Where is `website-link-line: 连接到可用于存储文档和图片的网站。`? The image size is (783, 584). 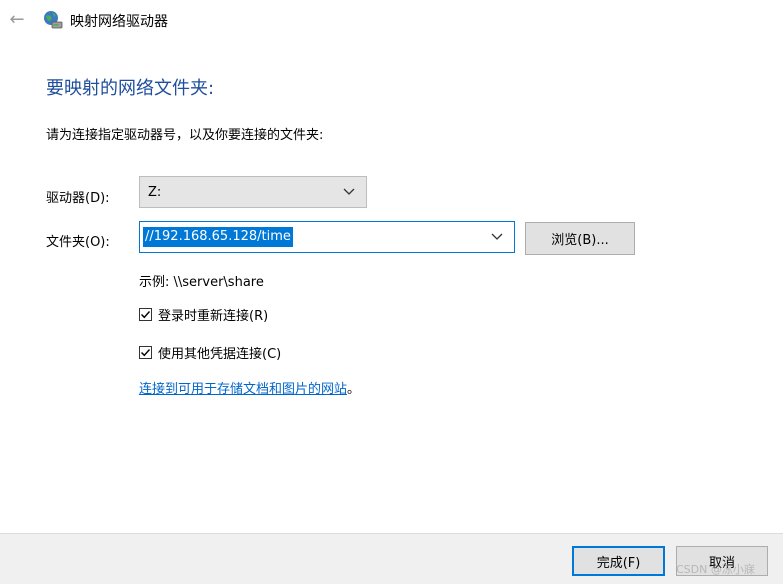 website-link-line: 连接到可用于存储文档和图片的网站。 is located at coordinates (249, 387).